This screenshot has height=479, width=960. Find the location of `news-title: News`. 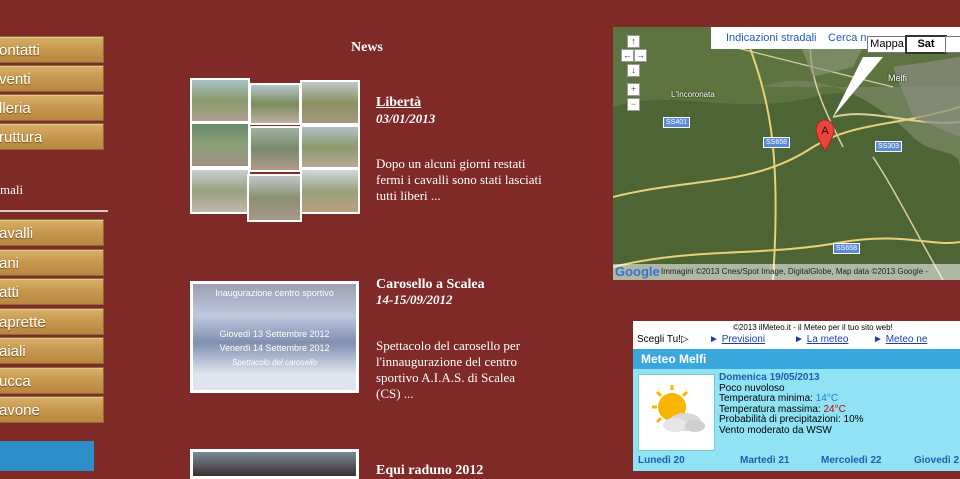

news-title: News is located at coordinates (367, 47).